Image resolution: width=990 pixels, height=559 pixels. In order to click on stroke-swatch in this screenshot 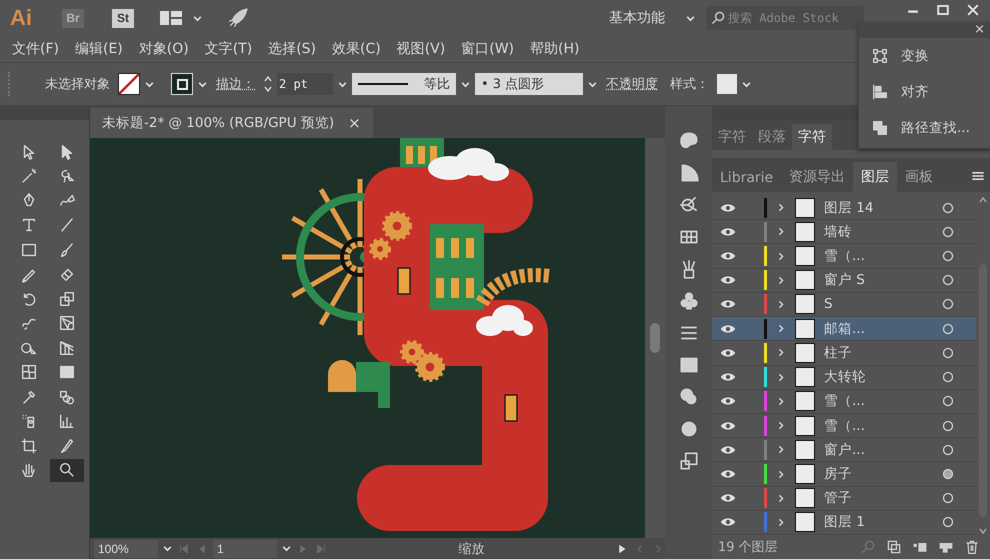, I will do `click(182, 84)`.